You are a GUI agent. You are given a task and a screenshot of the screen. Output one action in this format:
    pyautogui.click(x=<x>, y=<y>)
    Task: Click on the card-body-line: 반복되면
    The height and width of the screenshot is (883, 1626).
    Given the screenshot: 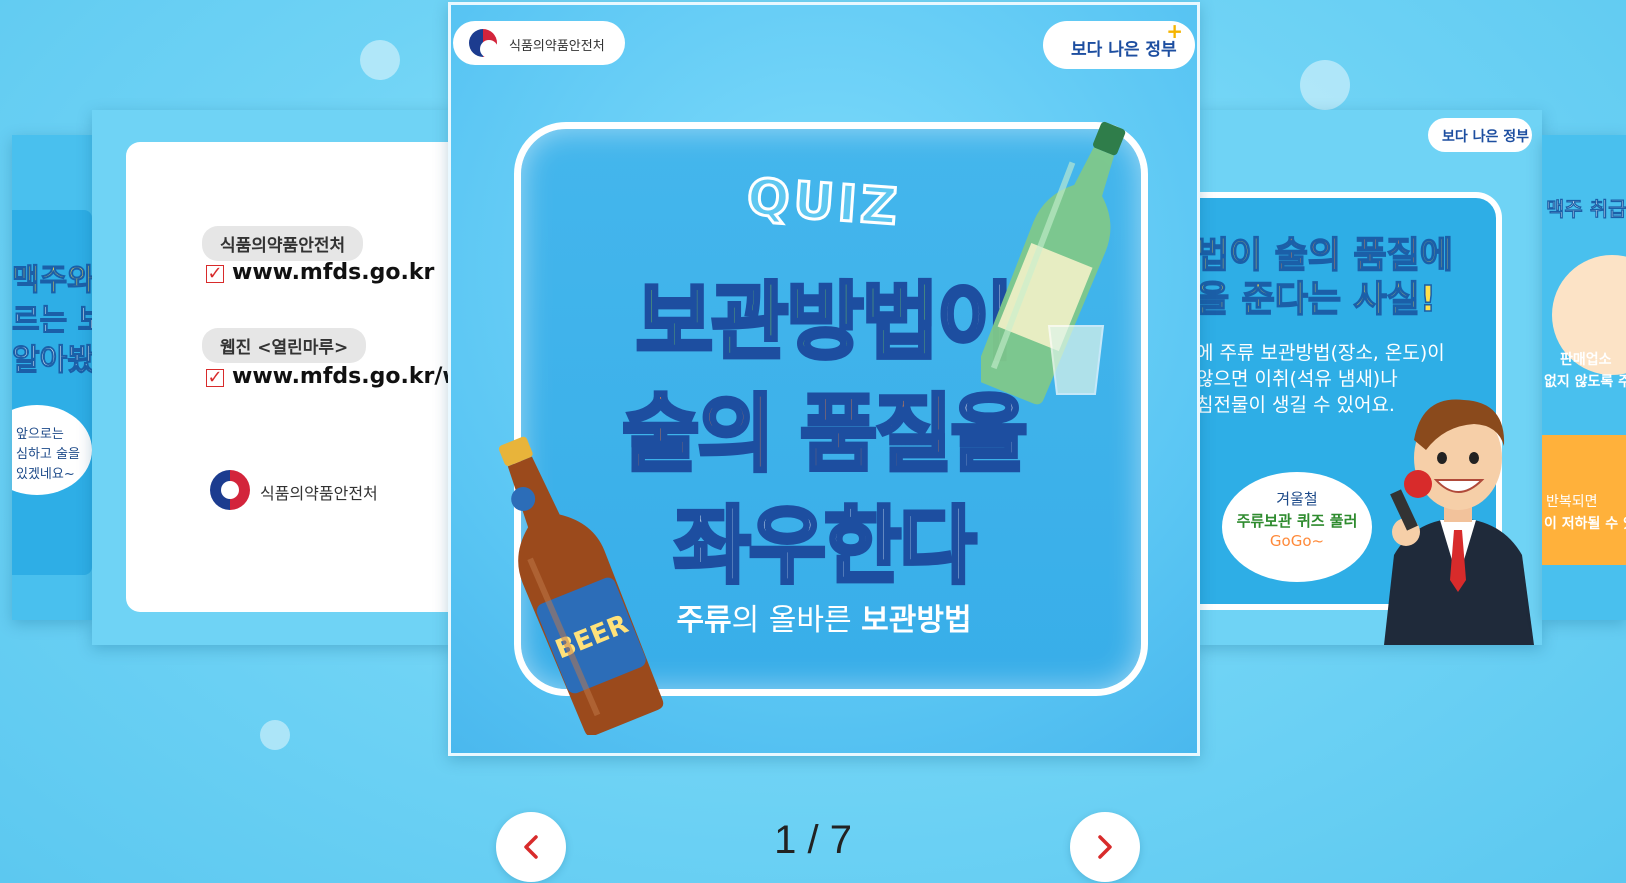 What is the action you would take?
    pyautogui.click(x=1572, y=502)
    